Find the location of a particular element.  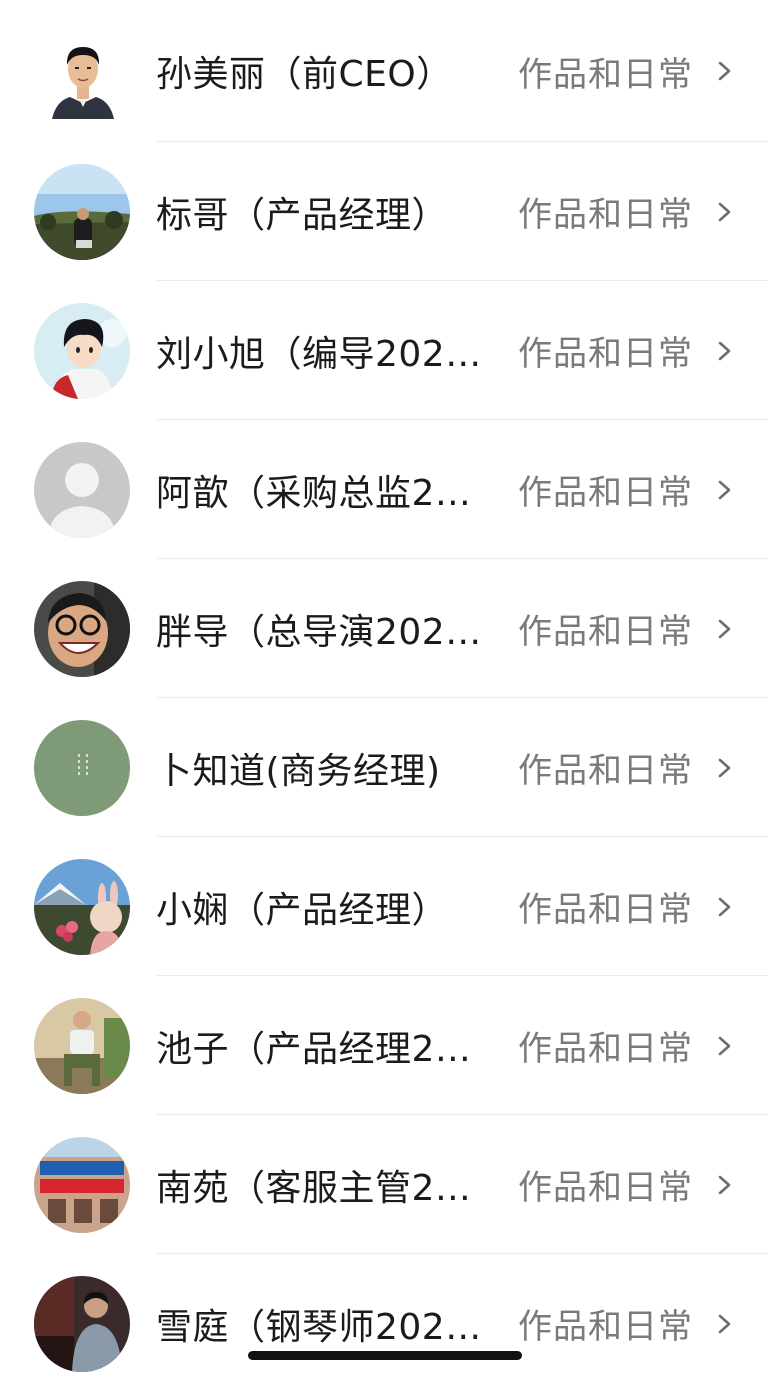

green-calligraphy-icon is located at coordinates (82, 767).